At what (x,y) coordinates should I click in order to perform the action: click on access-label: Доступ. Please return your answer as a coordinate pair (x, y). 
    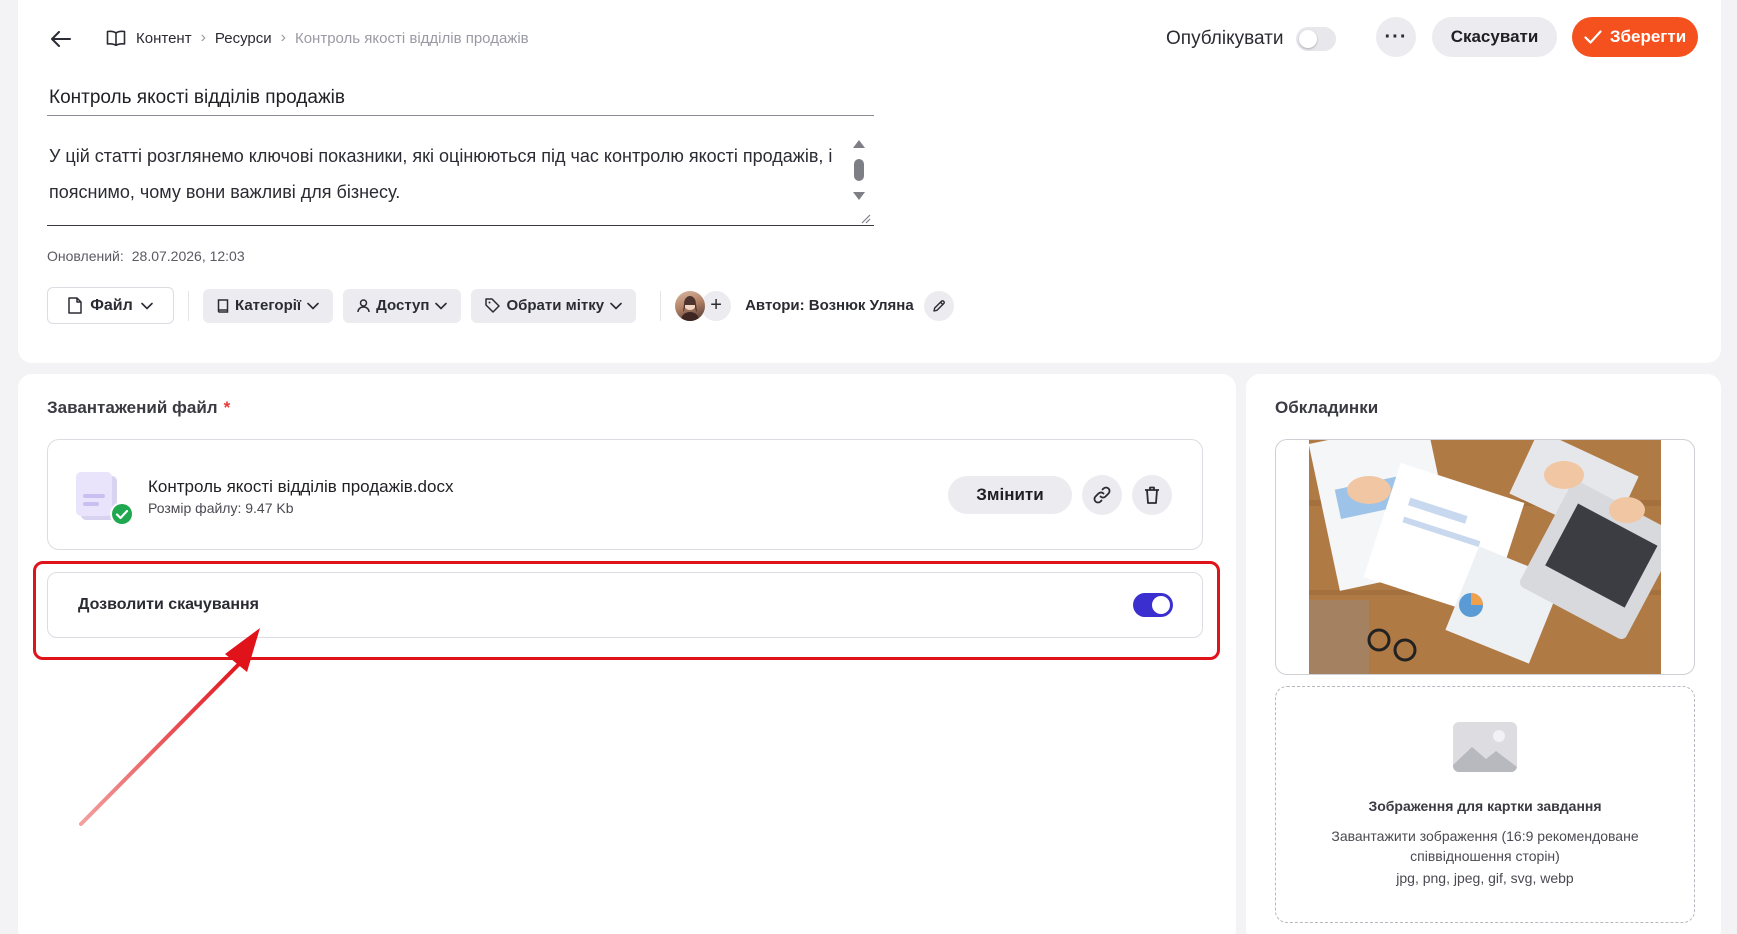
    Looking at the image, I should click on (403, 305).